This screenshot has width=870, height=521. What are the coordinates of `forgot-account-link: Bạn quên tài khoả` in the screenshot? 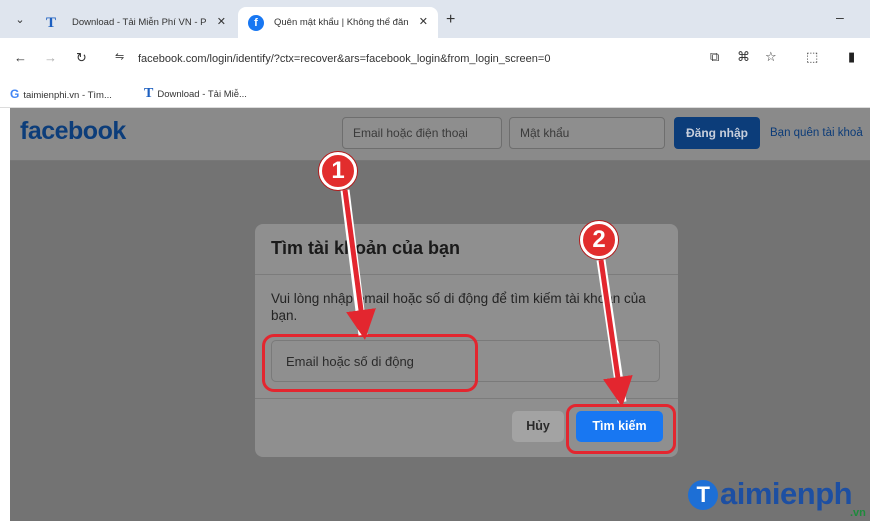 It's located at (816, 133).